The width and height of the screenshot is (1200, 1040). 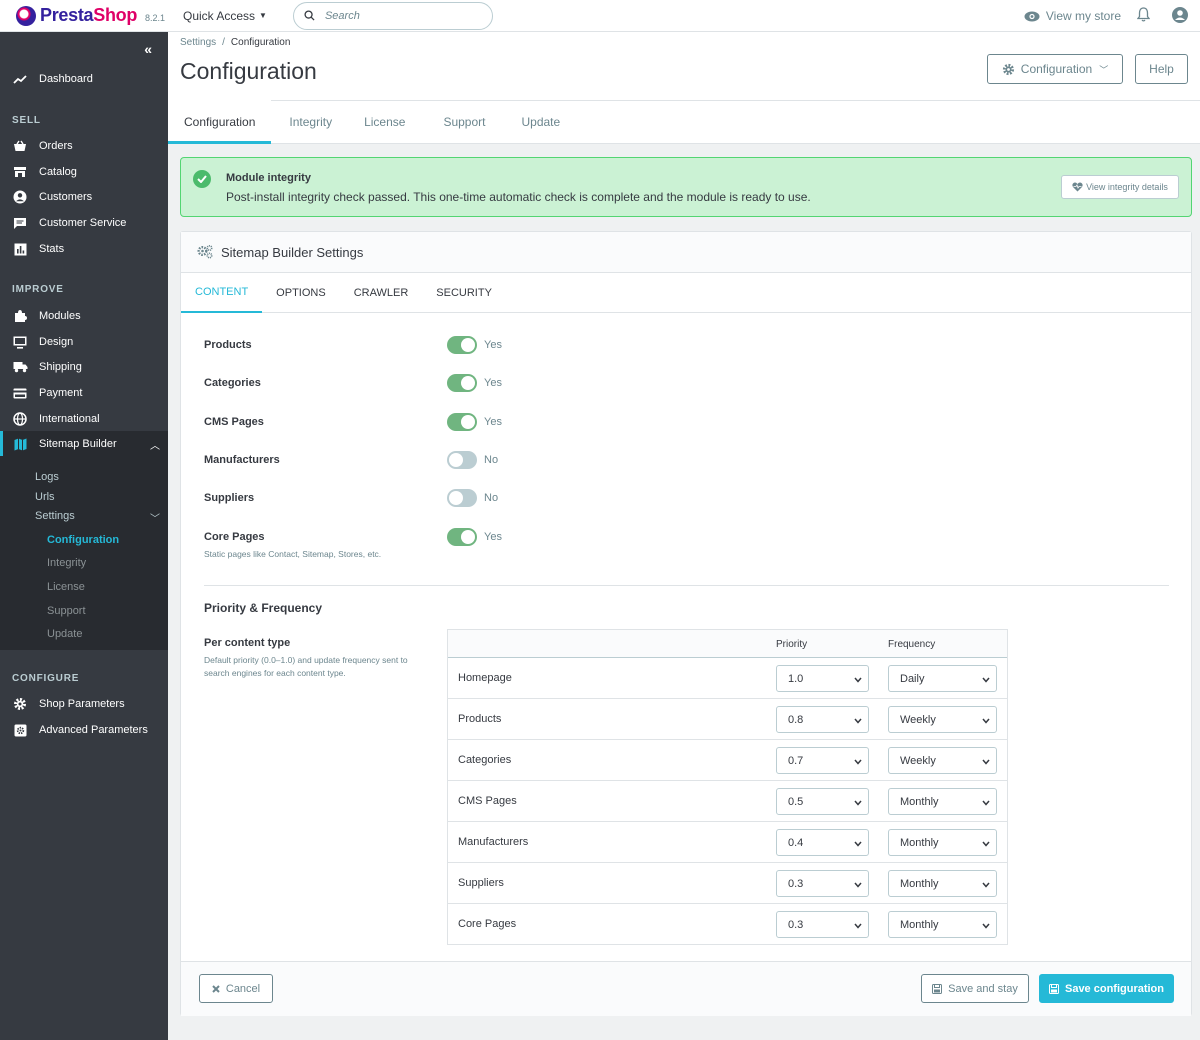 I want to click on map-icon, so click(x=20, y=444).